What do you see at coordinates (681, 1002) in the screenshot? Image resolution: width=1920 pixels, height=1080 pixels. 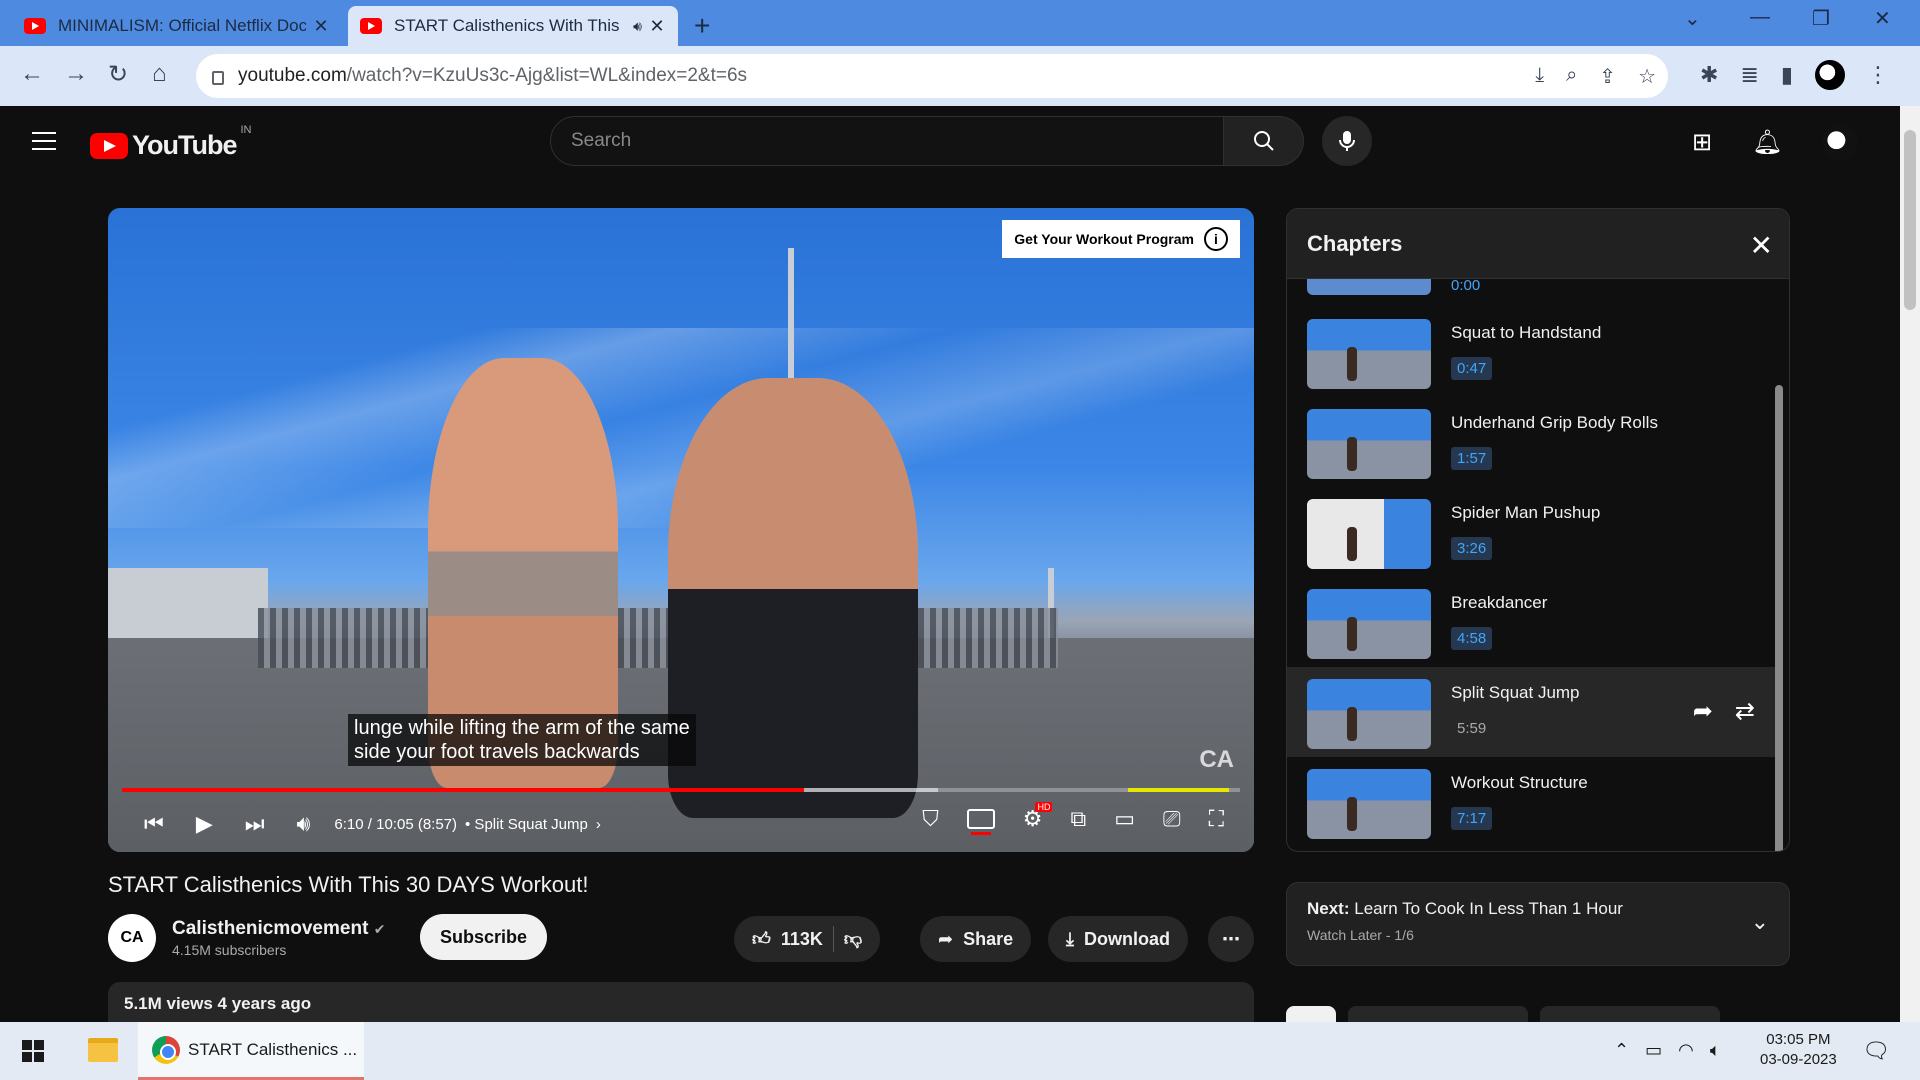 I see `description-box: 5.1M views 4 years ago` at bounding box center [681, 1002].